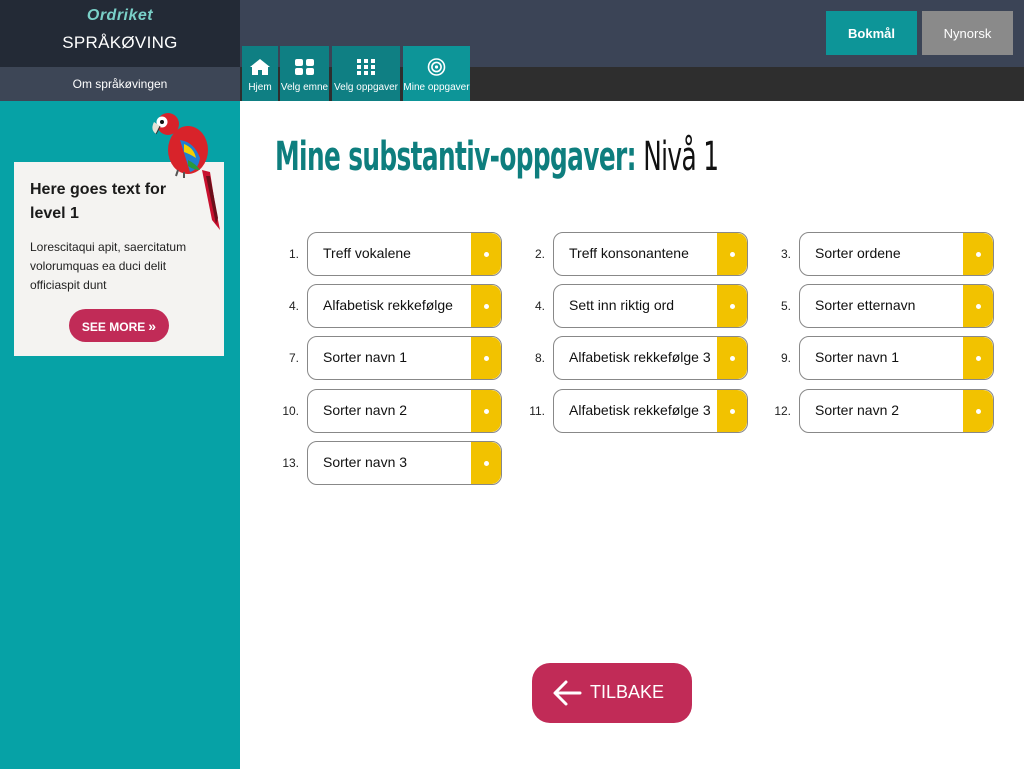  I want to click on task-card: Treff konsonantene, so click(650, 254).